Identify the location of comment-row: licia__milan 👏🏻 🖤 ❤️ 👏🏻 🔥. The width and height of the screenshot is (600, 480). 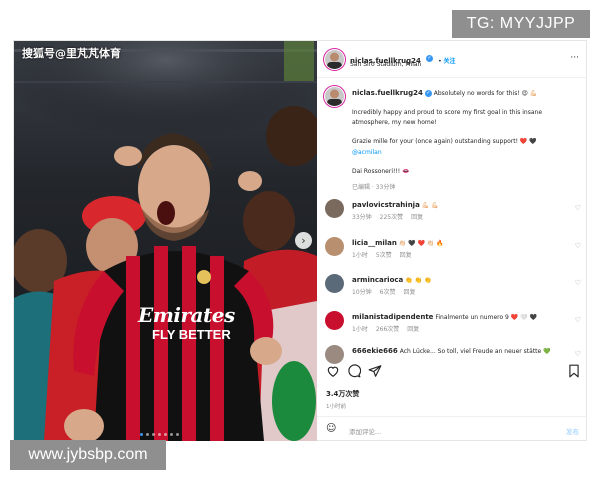
(398, 243).